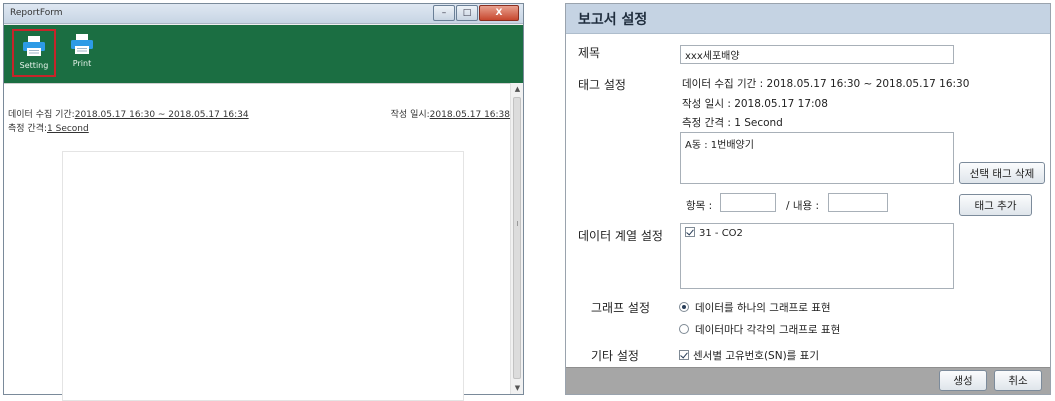 The height and width of the screenshot is (401, 1055). I want to click on dialog-footer: 생성 취소, so click(808, 380).